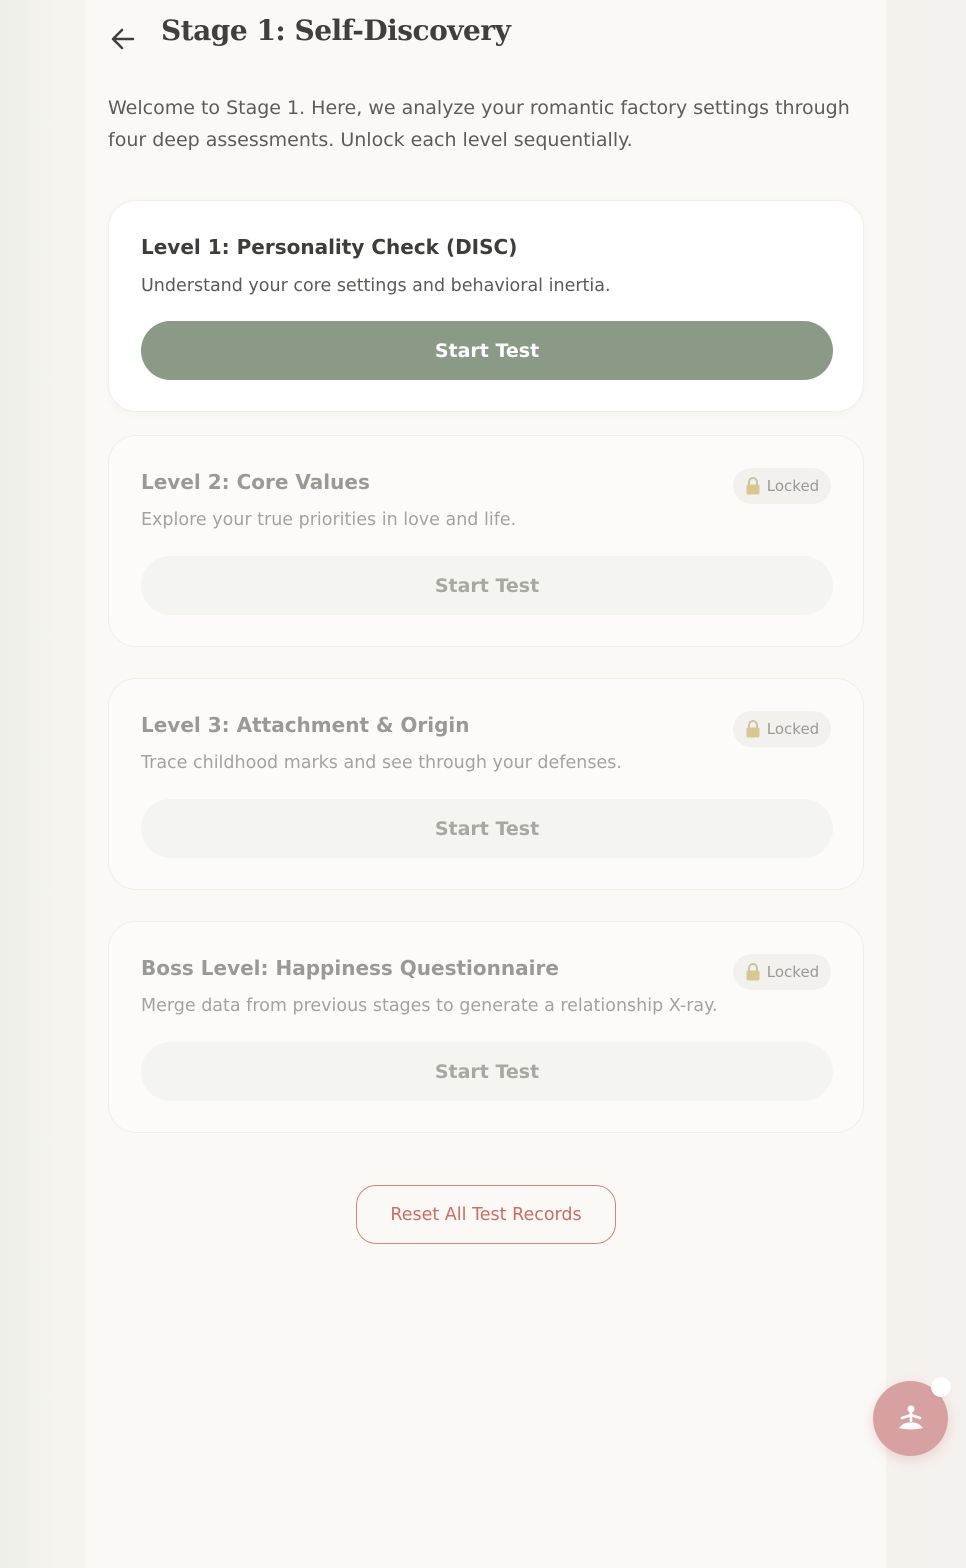 Image resolution: width=966 pixels, height=1568 pixels. I want to click on level-title: Level 1: Personality Check (DISC), so click(329, 247).